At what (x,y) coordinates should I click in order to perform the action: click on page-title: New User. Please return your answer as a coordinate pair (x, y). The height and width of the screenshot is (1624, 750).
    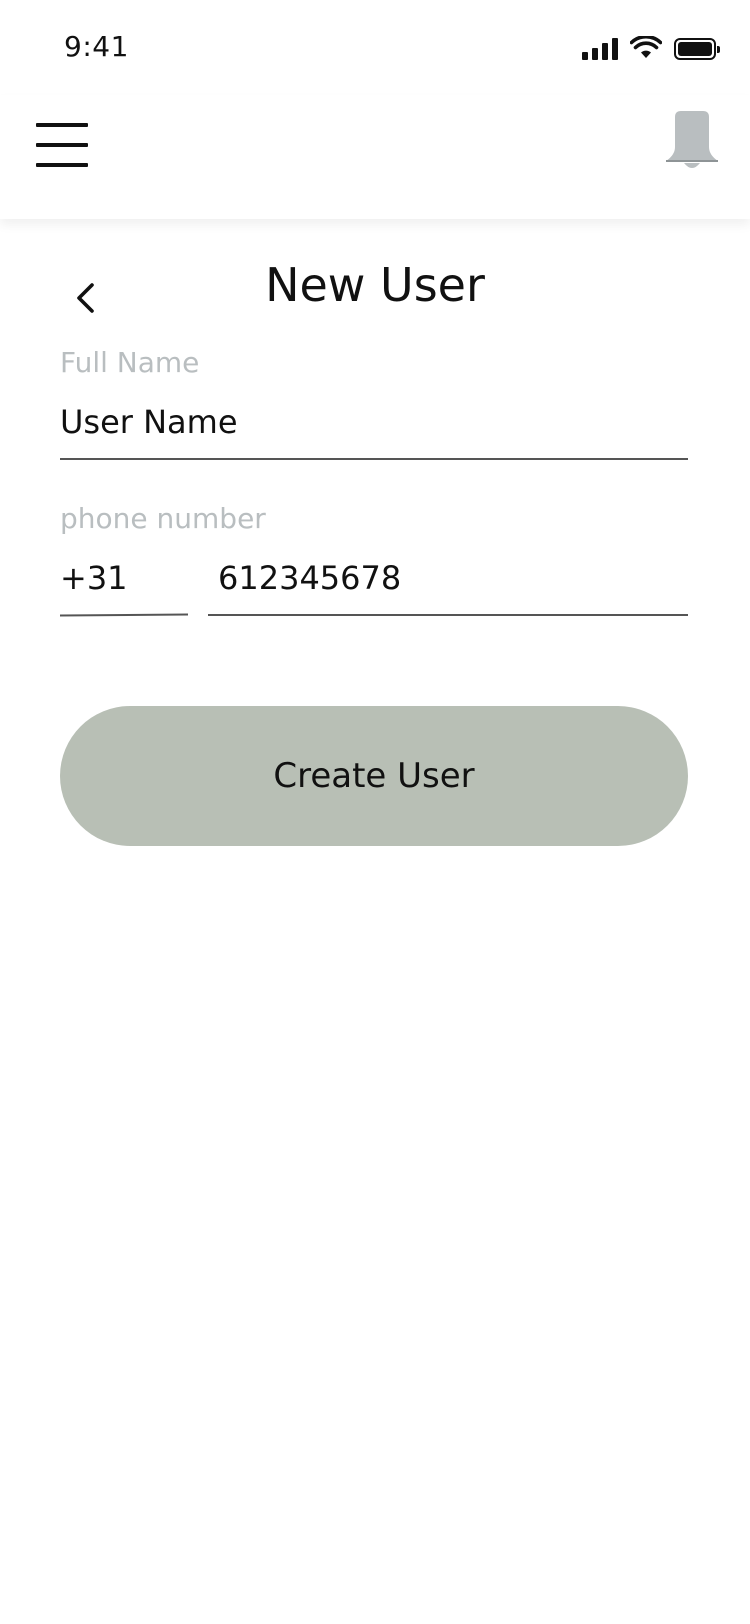
    Looking at the image, I should click on (375, 285).